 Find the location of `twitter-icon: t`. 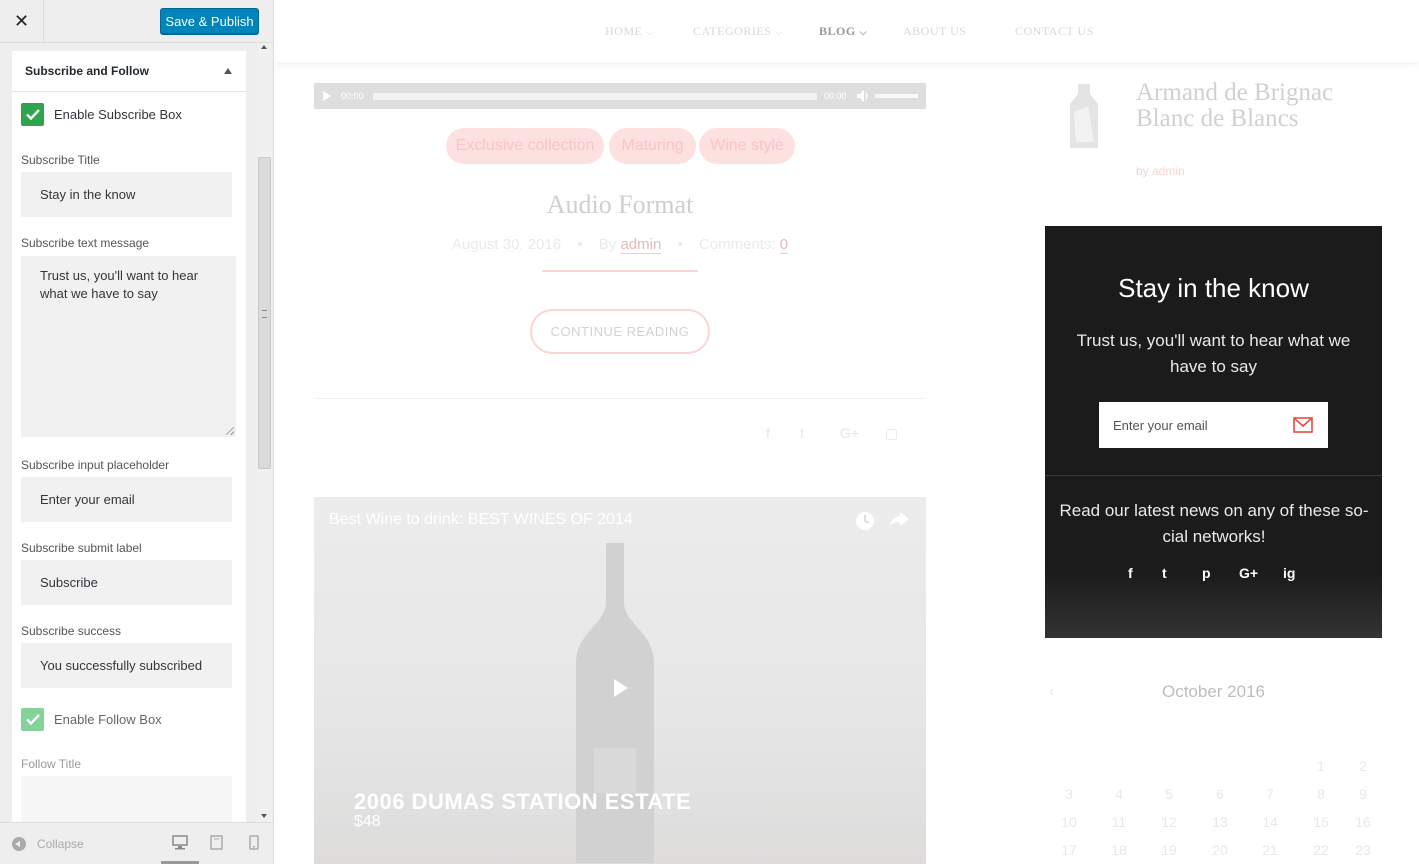

twitter-icon: t is located at coordinates (1164, 573).